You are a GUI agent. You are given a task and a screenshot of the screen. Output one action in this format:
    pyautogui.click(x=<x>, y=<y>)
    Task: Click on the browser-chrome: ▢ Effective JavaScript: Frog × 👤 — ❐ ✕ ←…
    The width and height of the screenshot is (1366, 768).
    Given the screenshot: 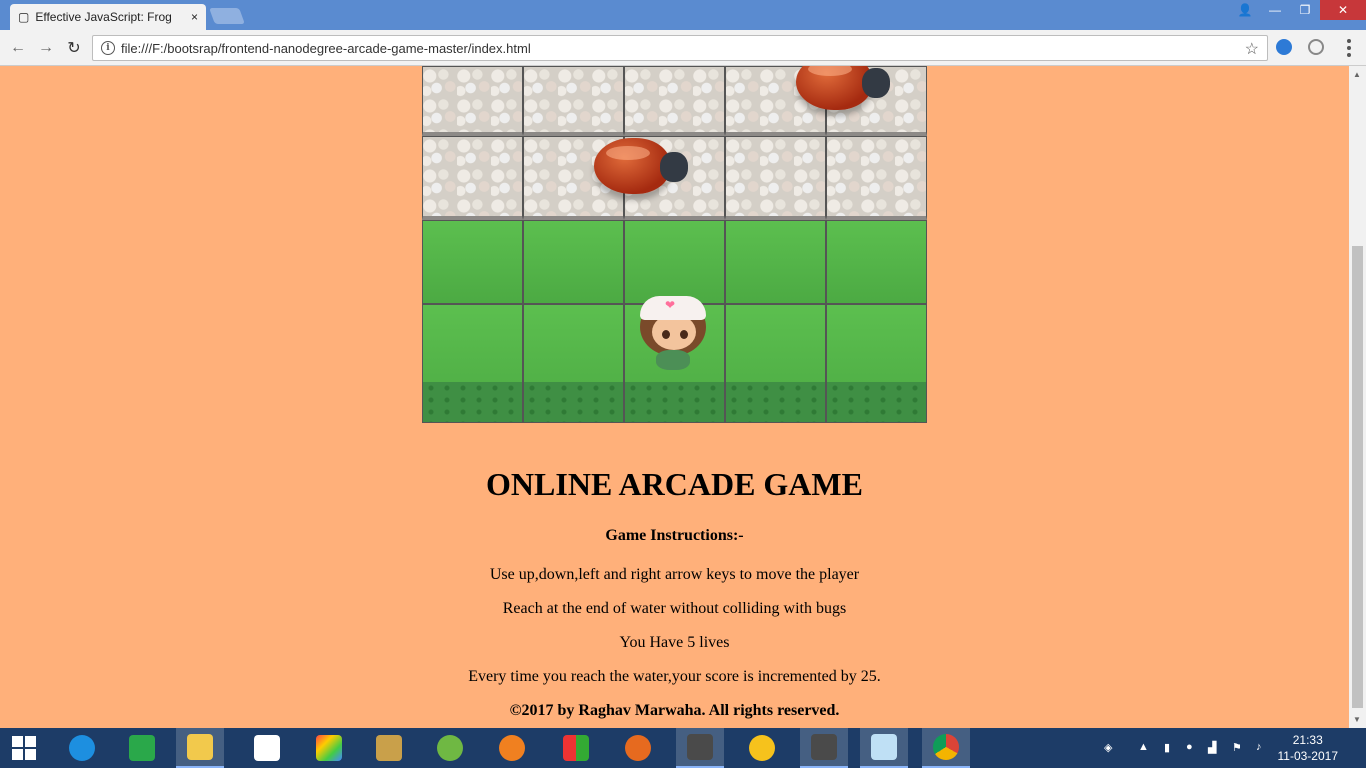 What is the action you would take?
    pyautogui.click(x=683, y=33)
    